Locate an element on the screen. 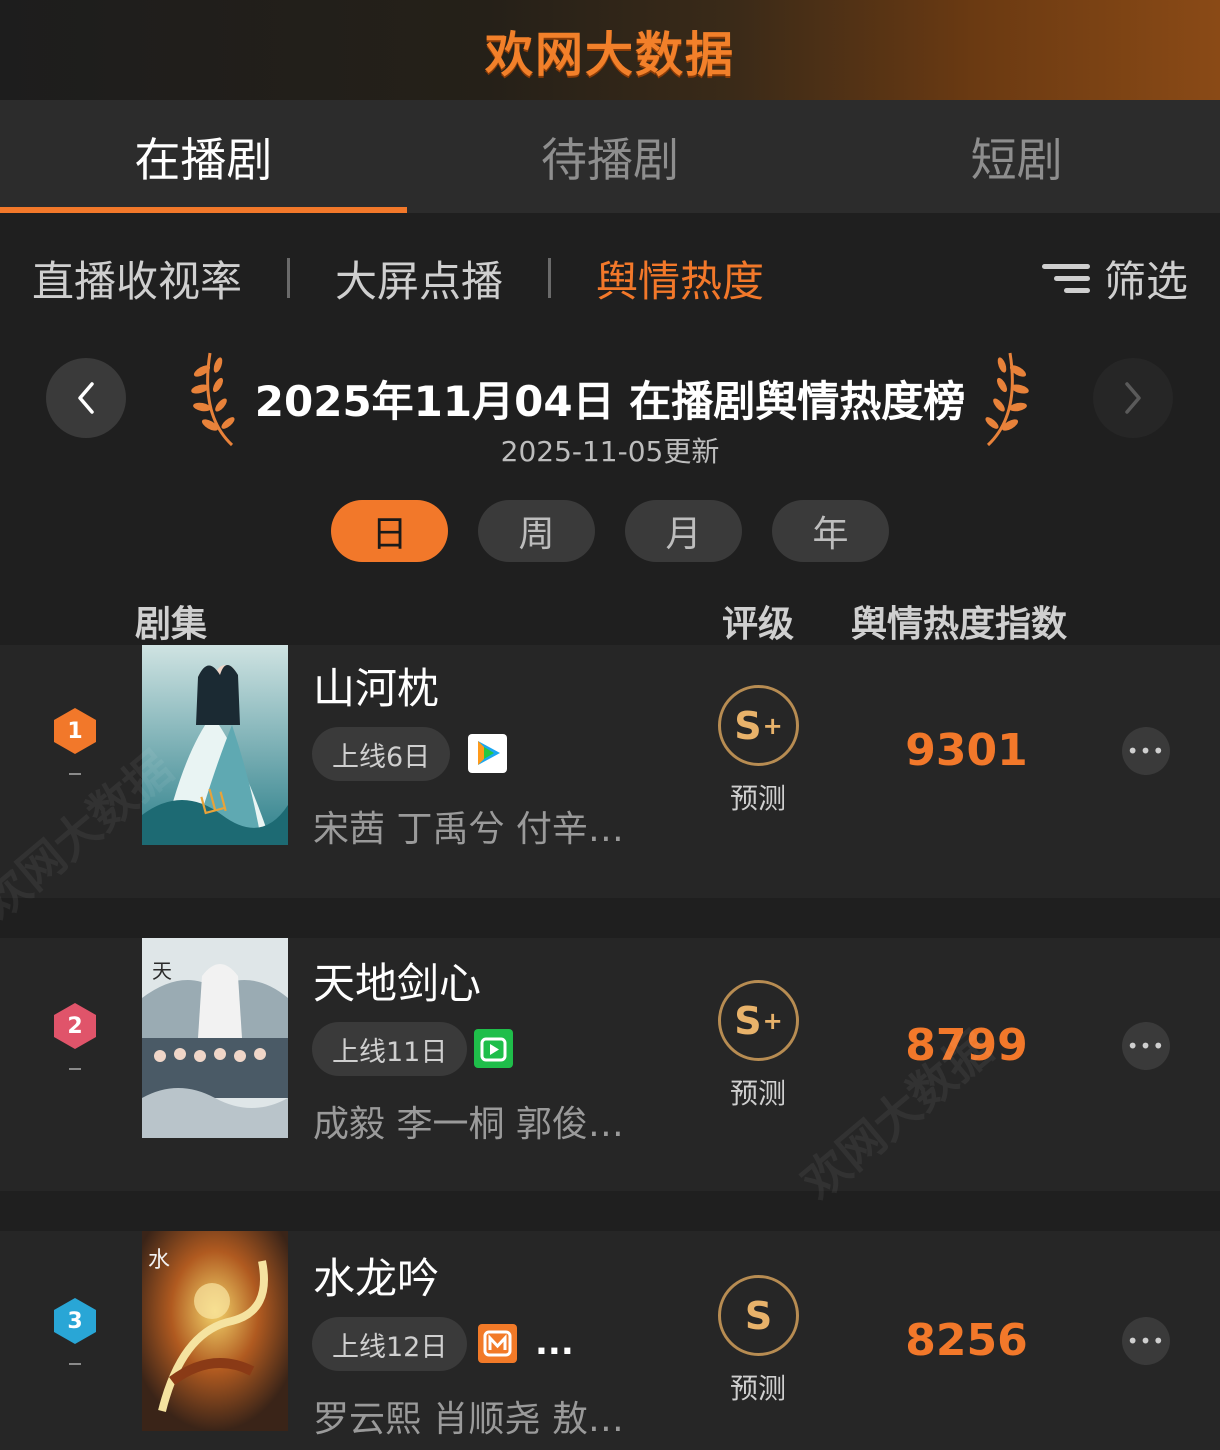 This screenshot has width=1220, height=1450. app-banner: 欢网大数据 is located at coordinates (610, 50).